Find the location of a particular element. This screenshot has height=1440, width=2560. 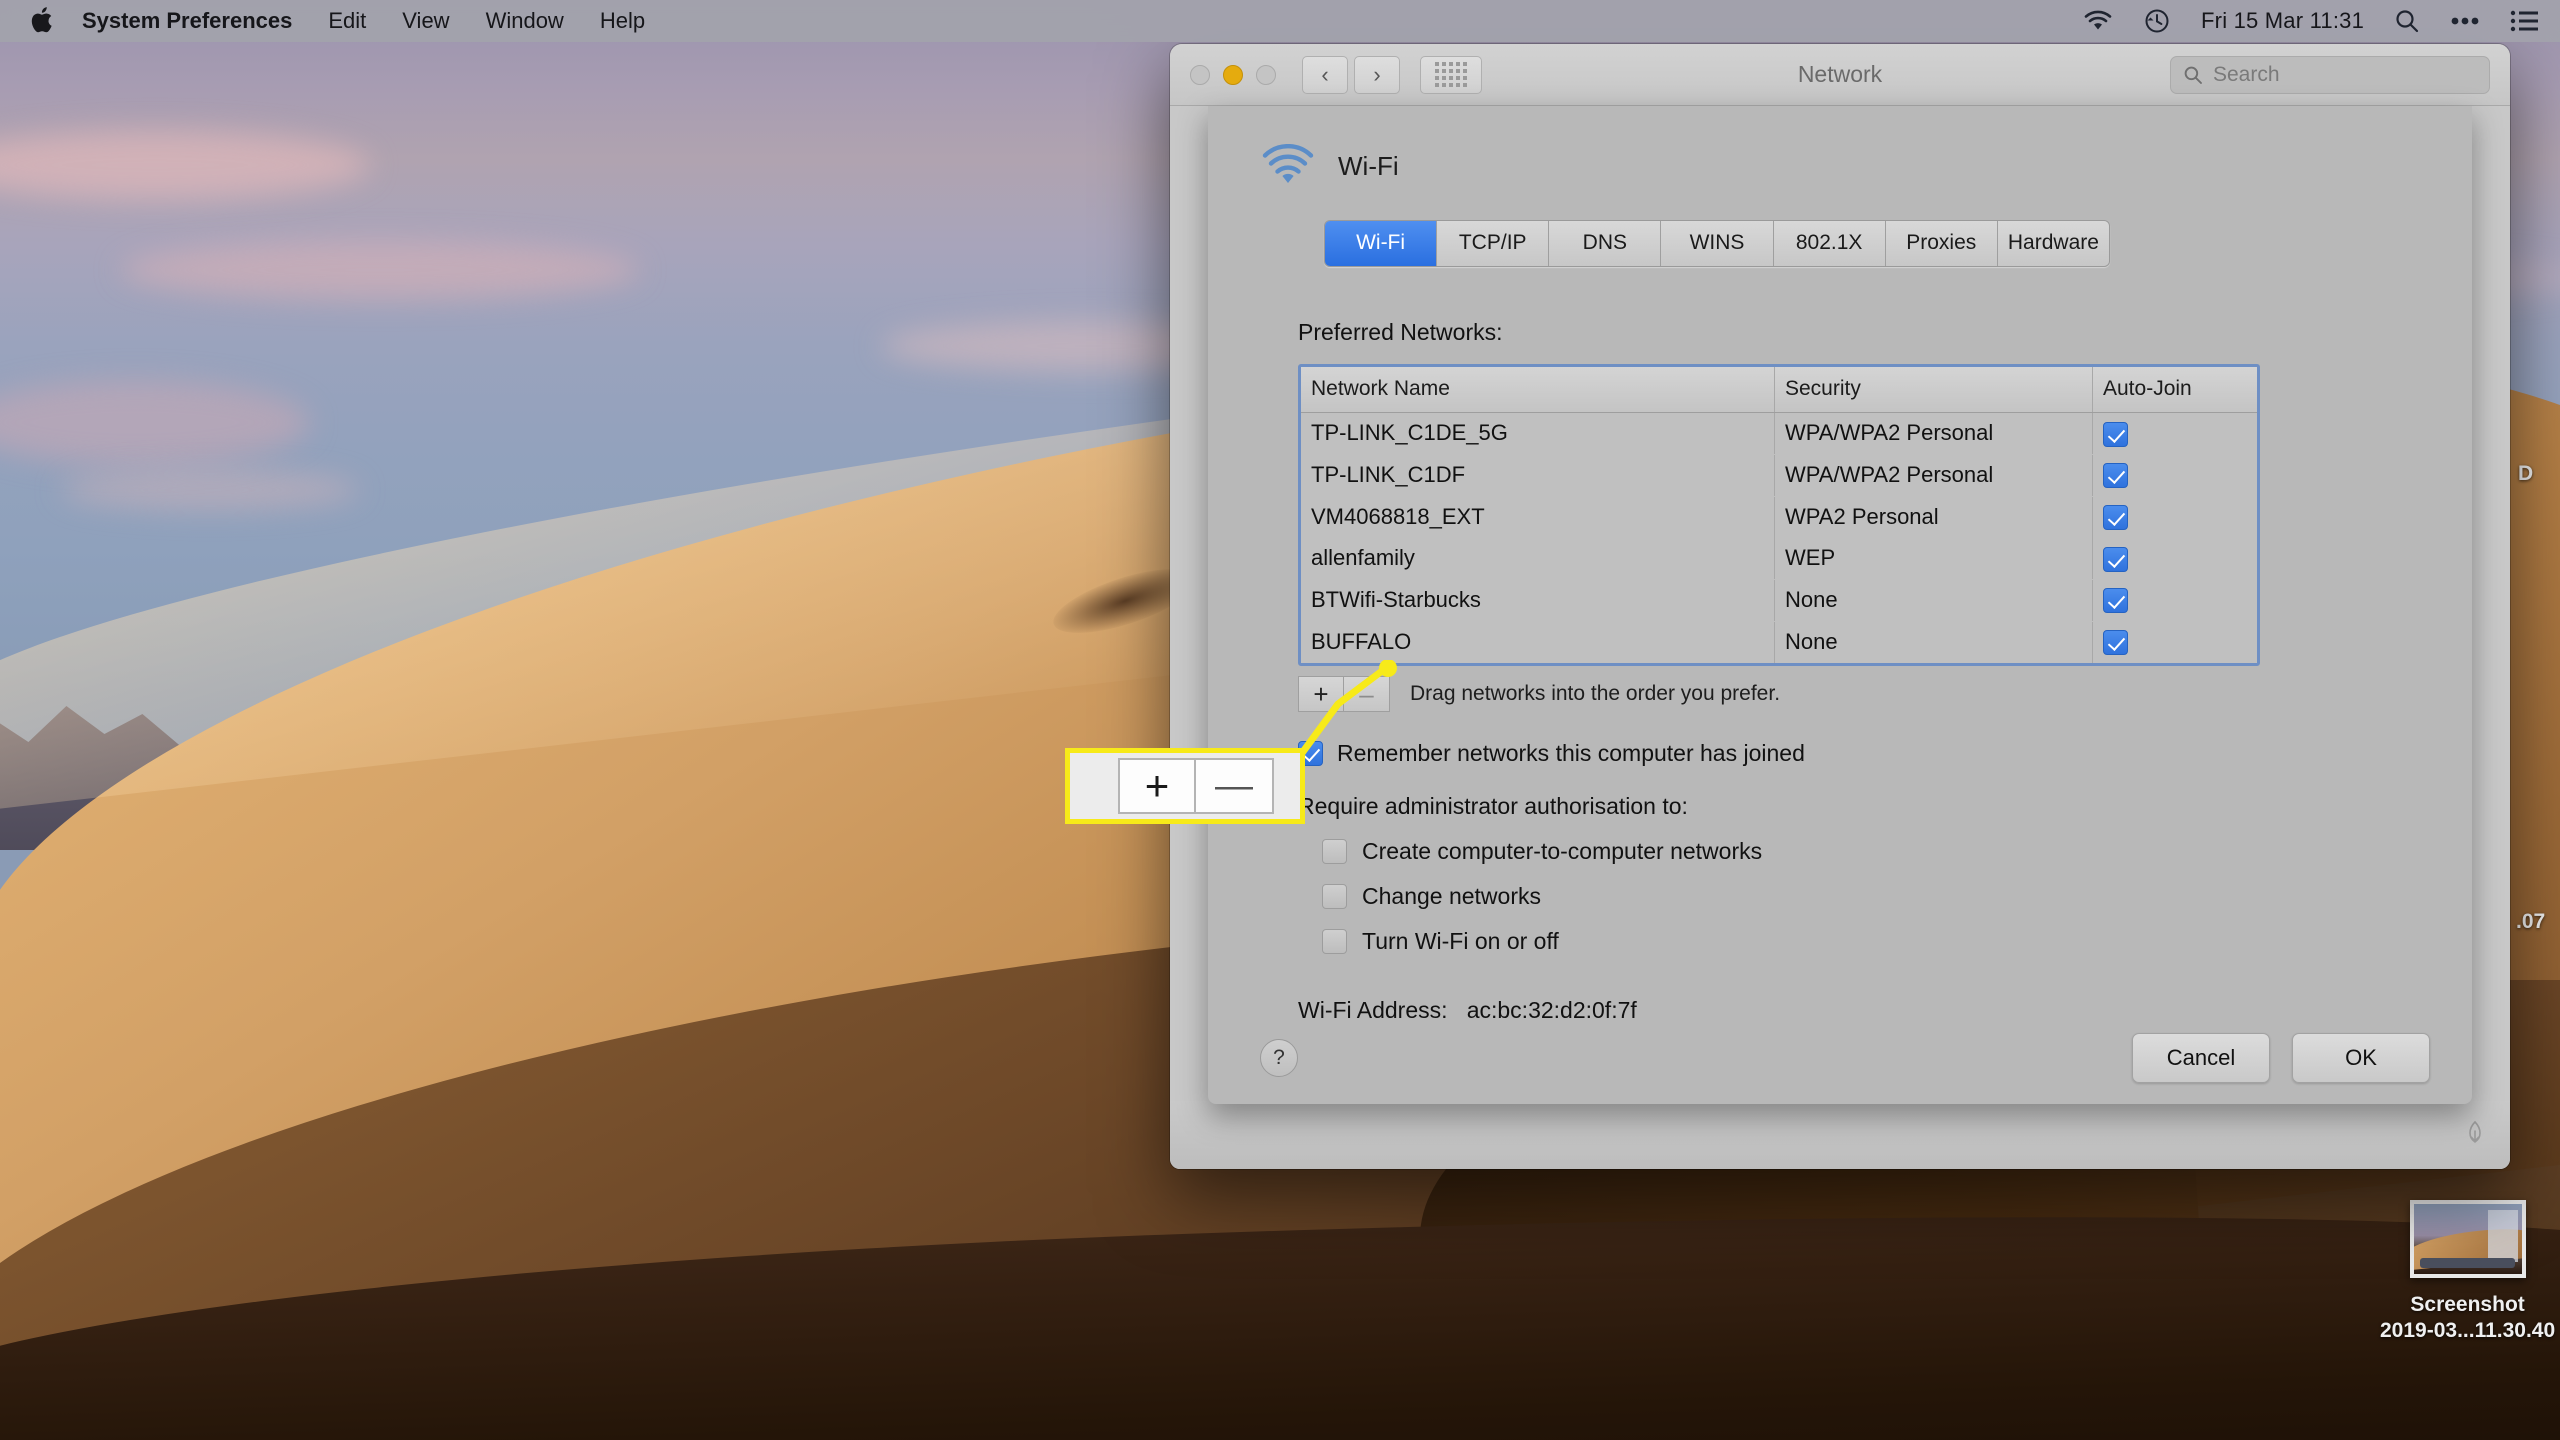

control-center-icon is located at coordinates (2465, 21).